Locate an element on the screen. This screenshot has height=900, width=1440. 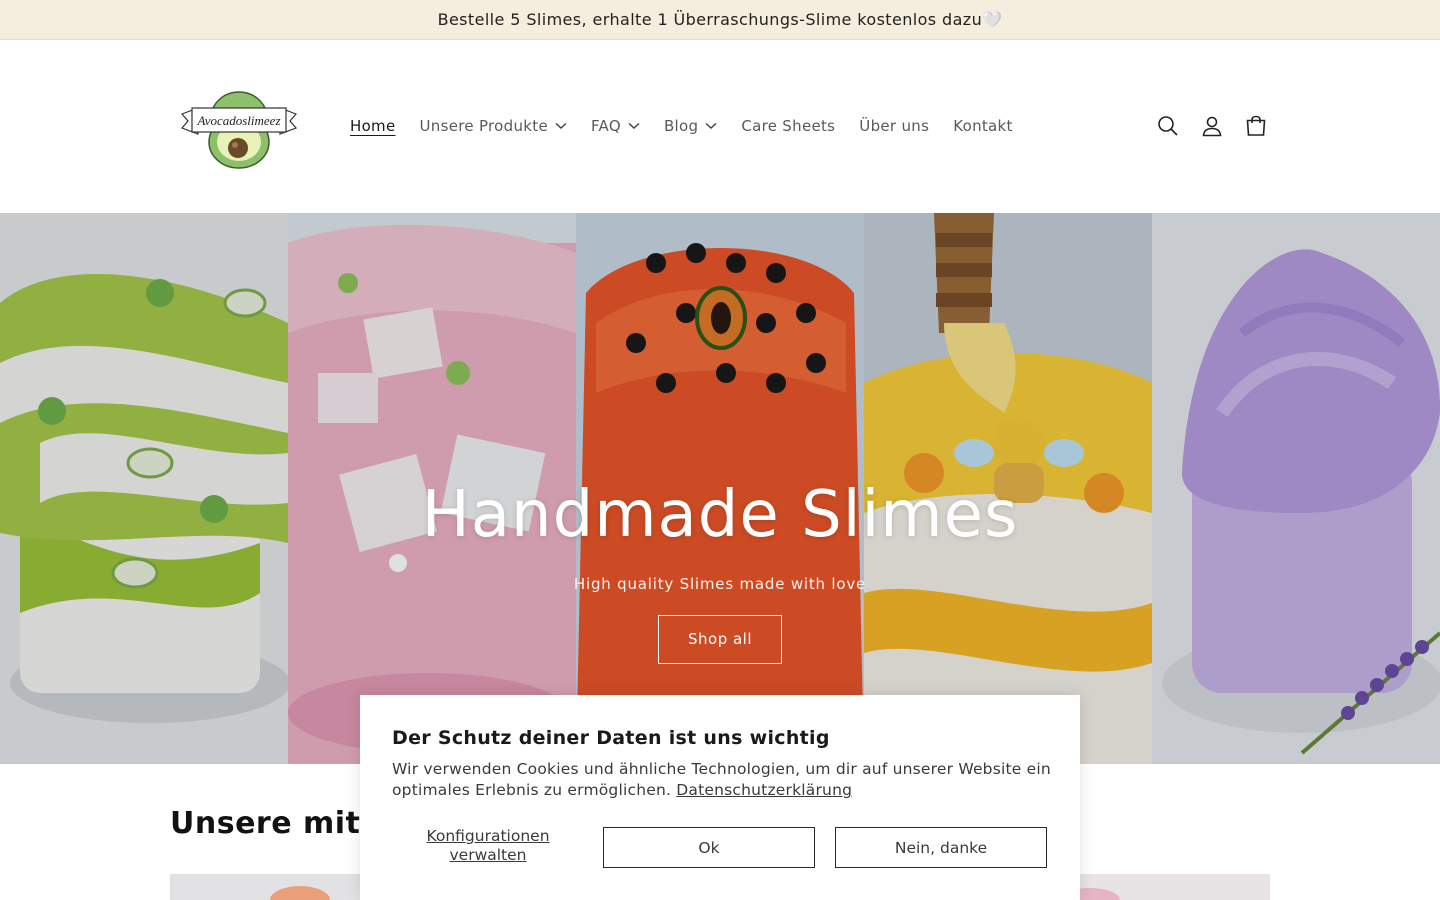
shop-all-button: Shop all is located at coordinates (720, 639).